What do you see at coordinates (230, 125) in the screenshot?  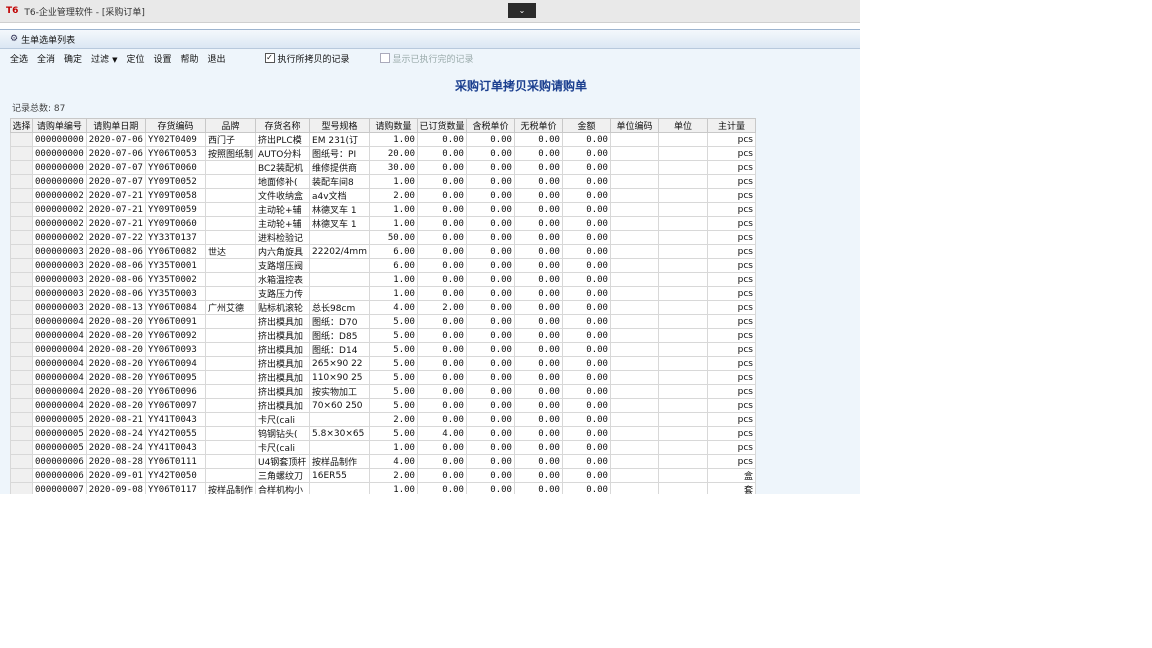 I see `column-header-brand: 品牌` at bounding box center [230, 125].